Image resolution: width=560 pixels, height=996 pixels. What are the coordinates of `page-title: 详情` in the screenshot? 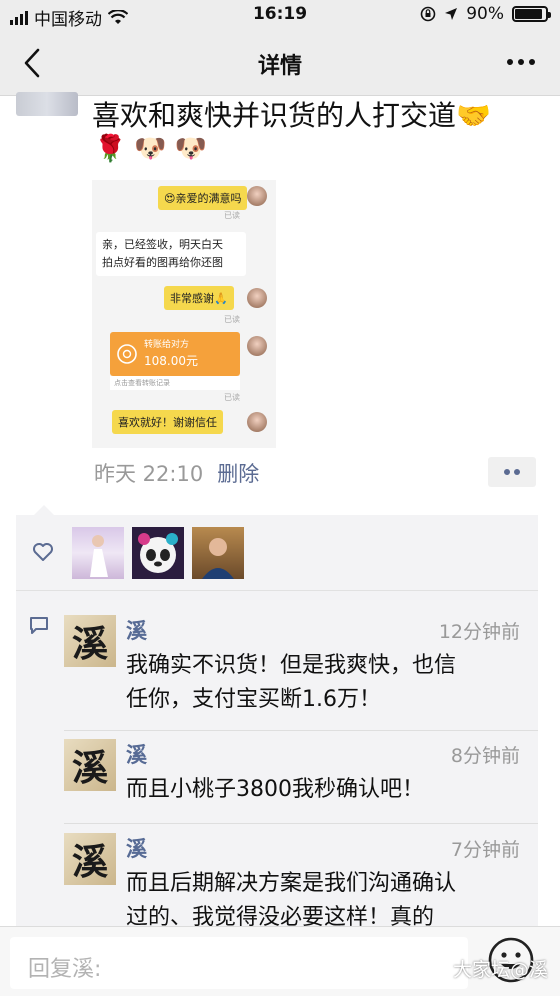 It's located at (279, 66).